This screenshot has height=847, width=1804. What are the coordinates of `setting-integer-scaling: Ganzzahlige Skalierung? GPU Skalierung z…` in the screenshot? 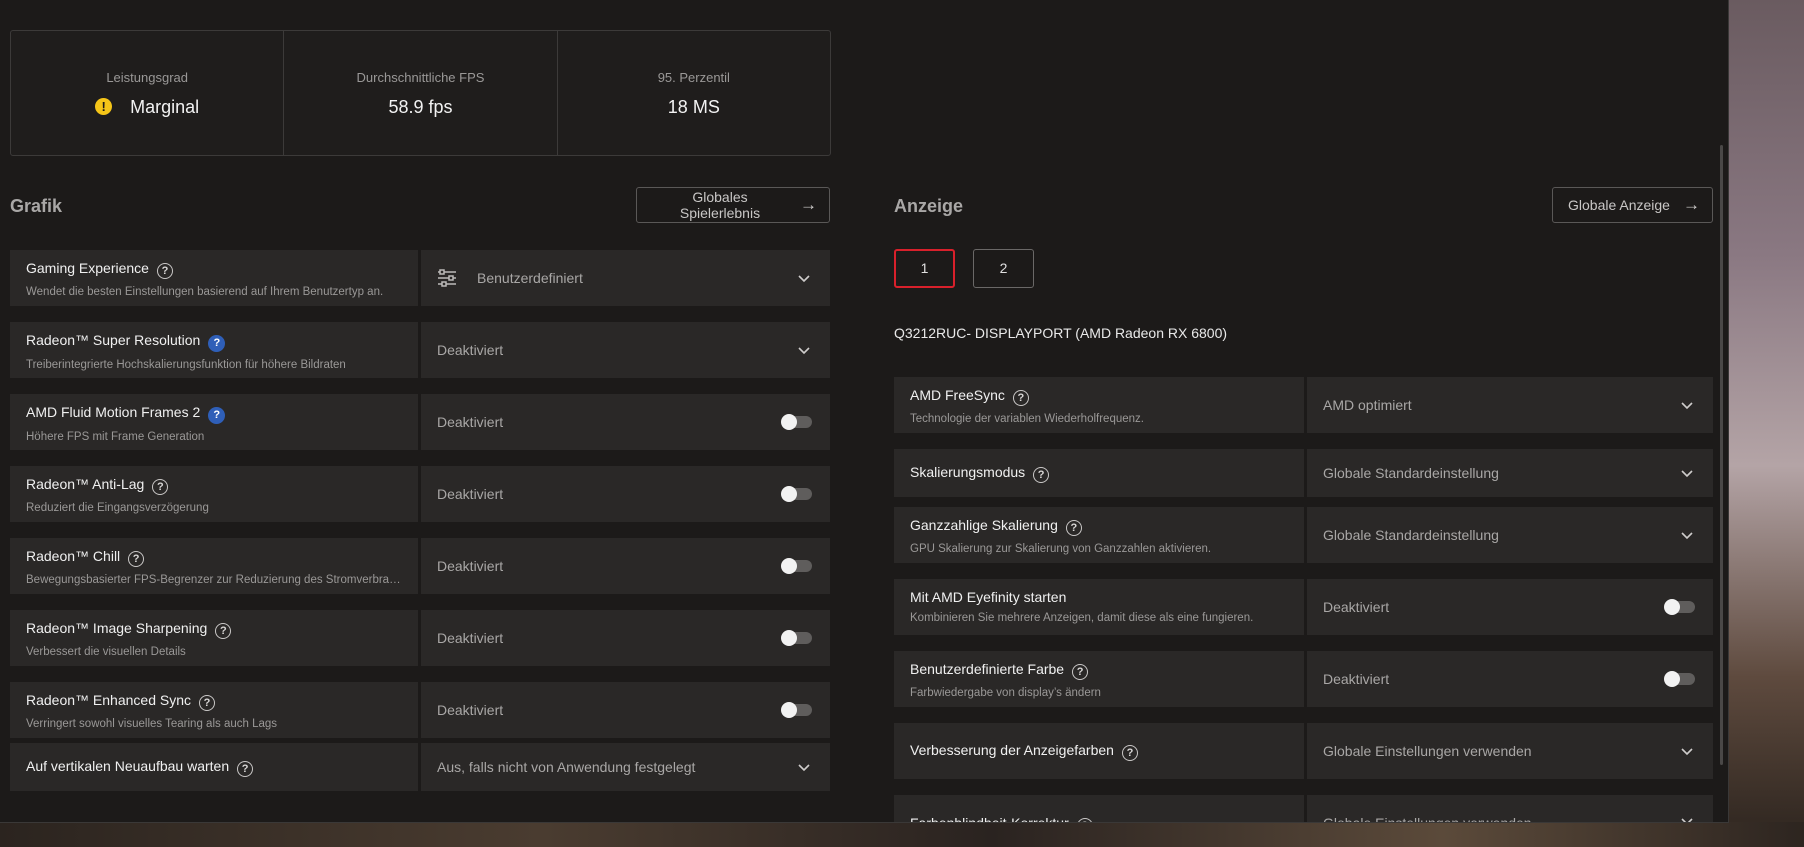 It's located at (1303, 535).